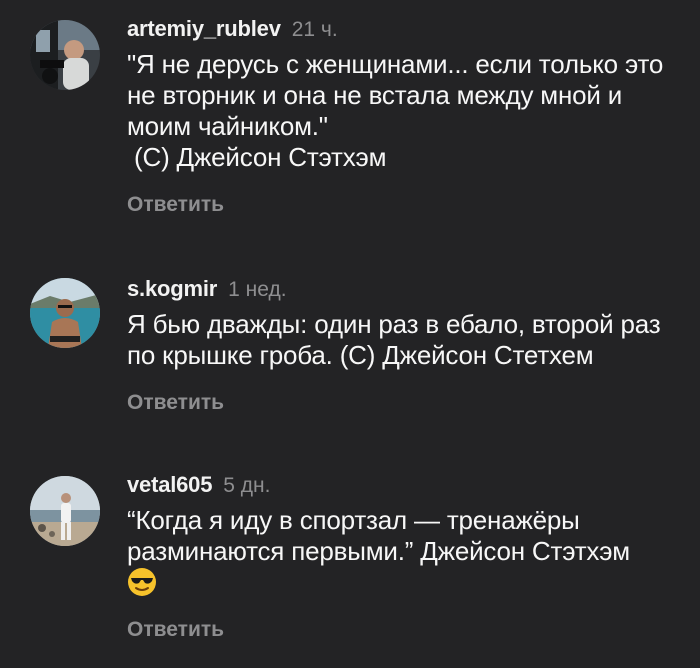 The width and height of the screenshot is (700, 668). What do you see at coordinates (314, 29) in the screenshot?
I see `comment-time: 21 ч.` at bounding box center [314, 29].